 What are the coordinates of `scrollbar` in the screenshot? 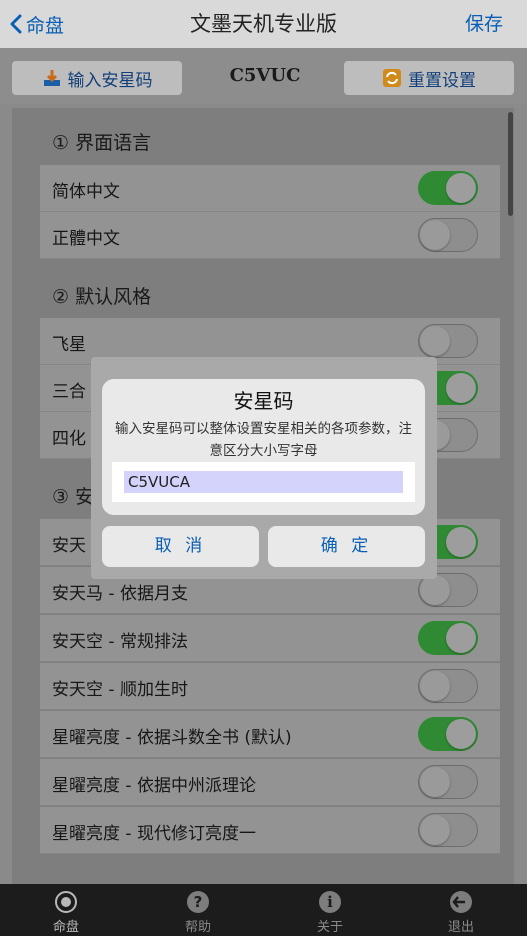 It's located at (510, 164).